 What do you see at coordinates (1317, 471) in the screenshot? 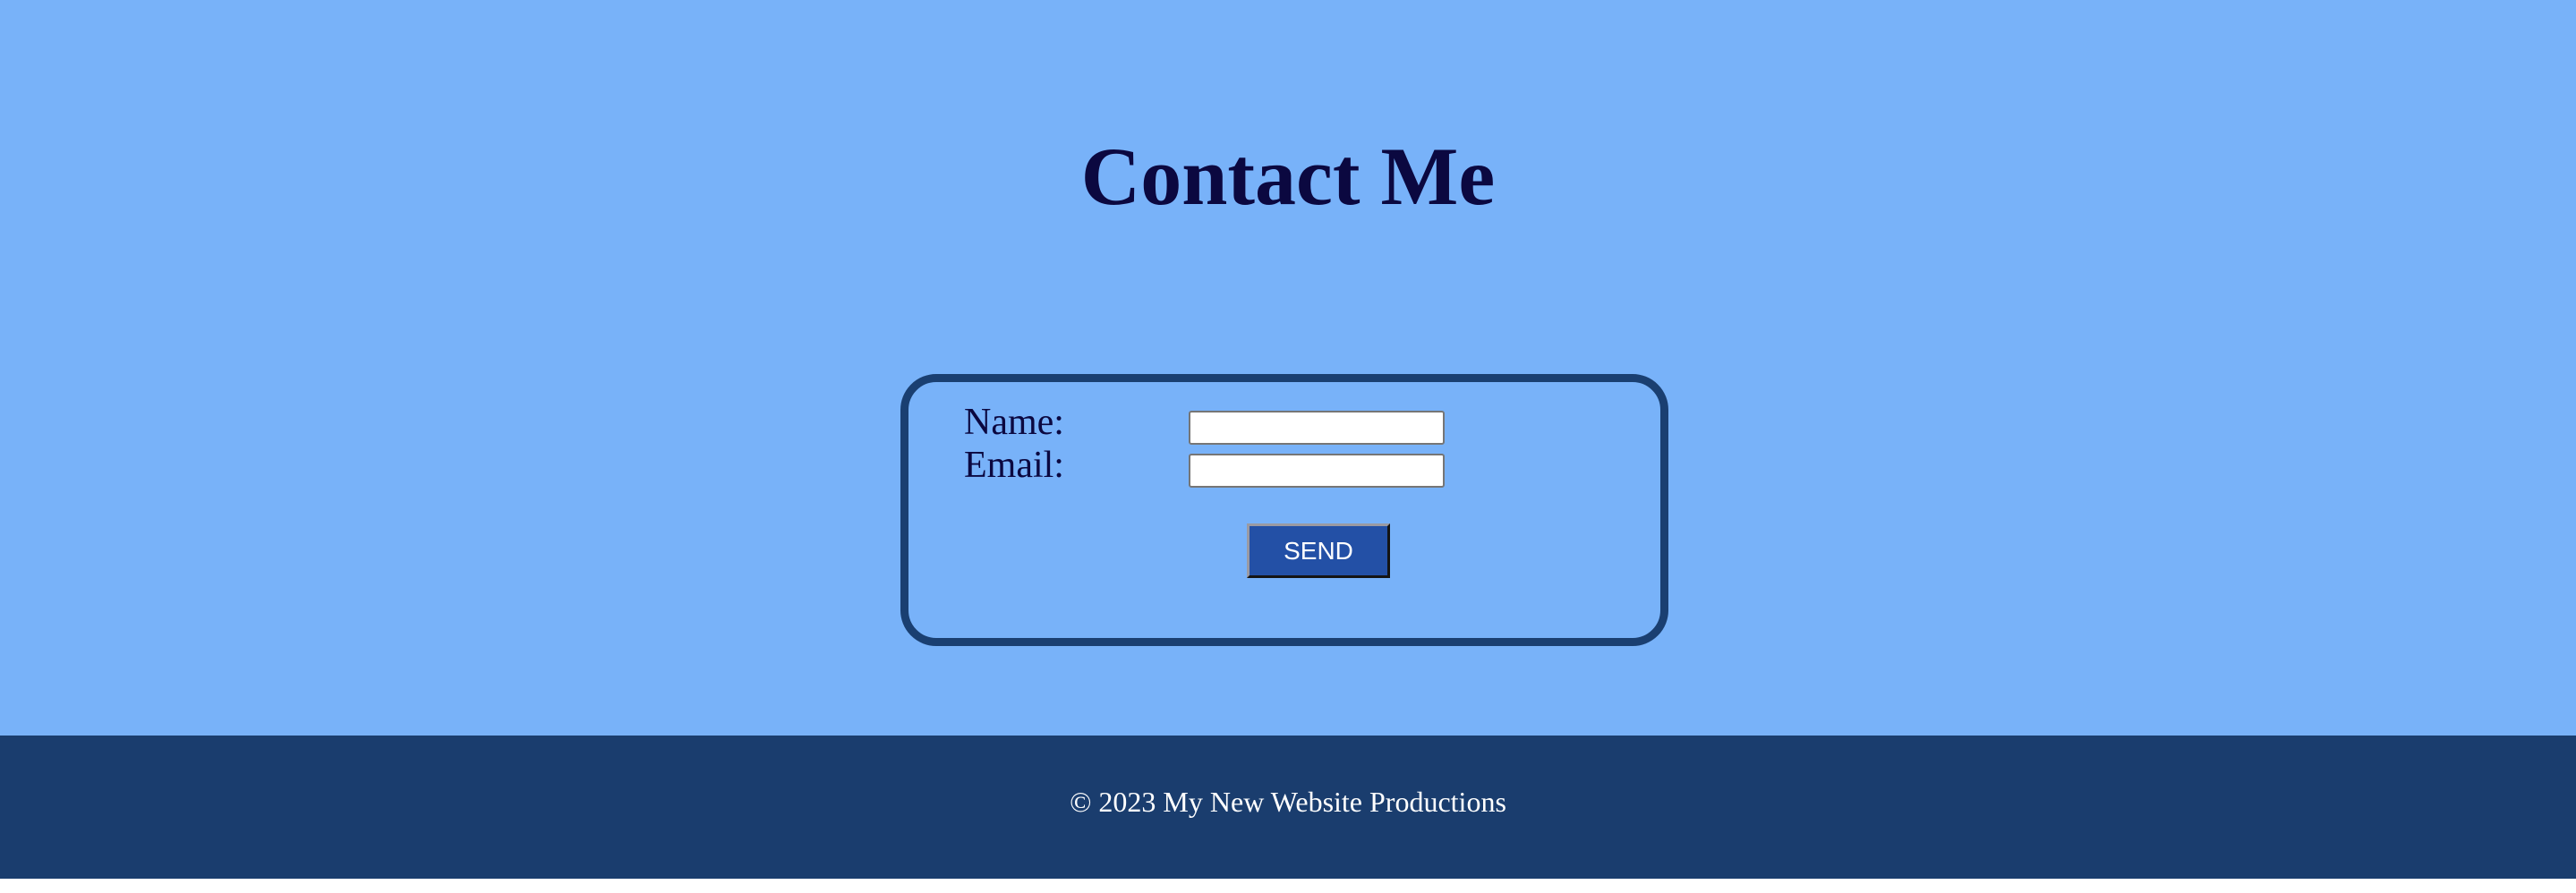
I see `email-field` at bounding box center [1317, 471].